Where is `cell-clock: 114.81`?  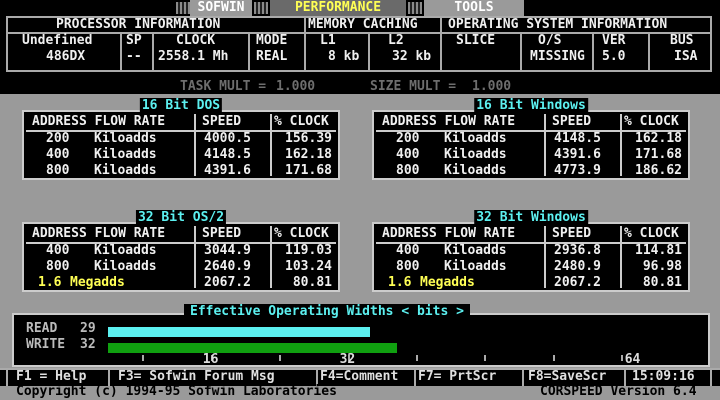
cell-clock: 114.81 is located at coordinates (658, 250).